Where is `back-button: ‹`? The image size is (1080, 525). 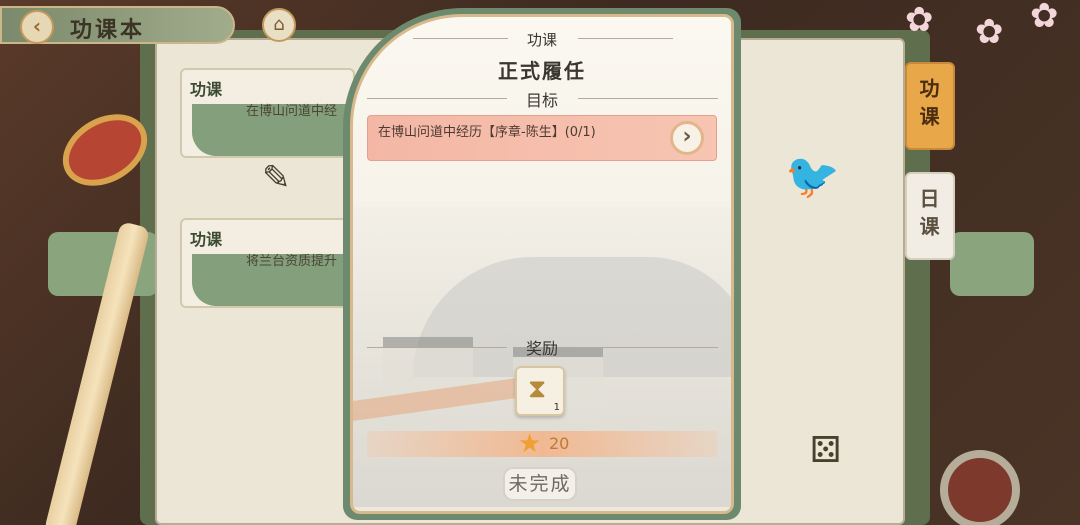
back-button: ‹ is located at coordinates (37, 27).